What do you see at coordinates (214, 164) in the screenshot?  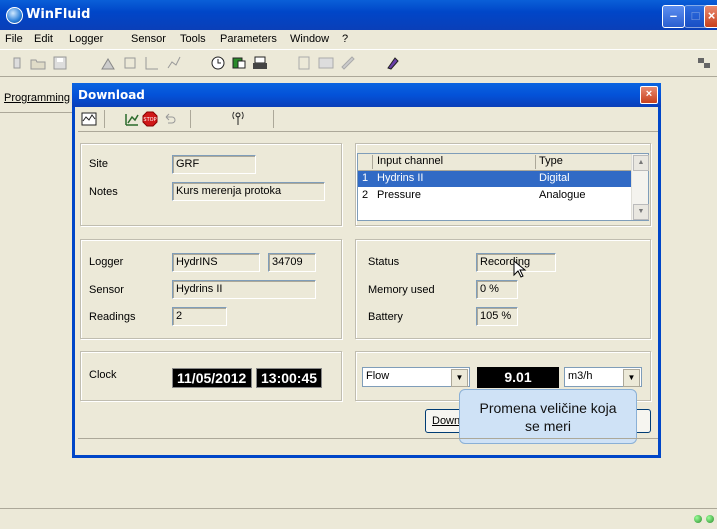 I see `site-field: GRF` at bounding box center [214, 164].